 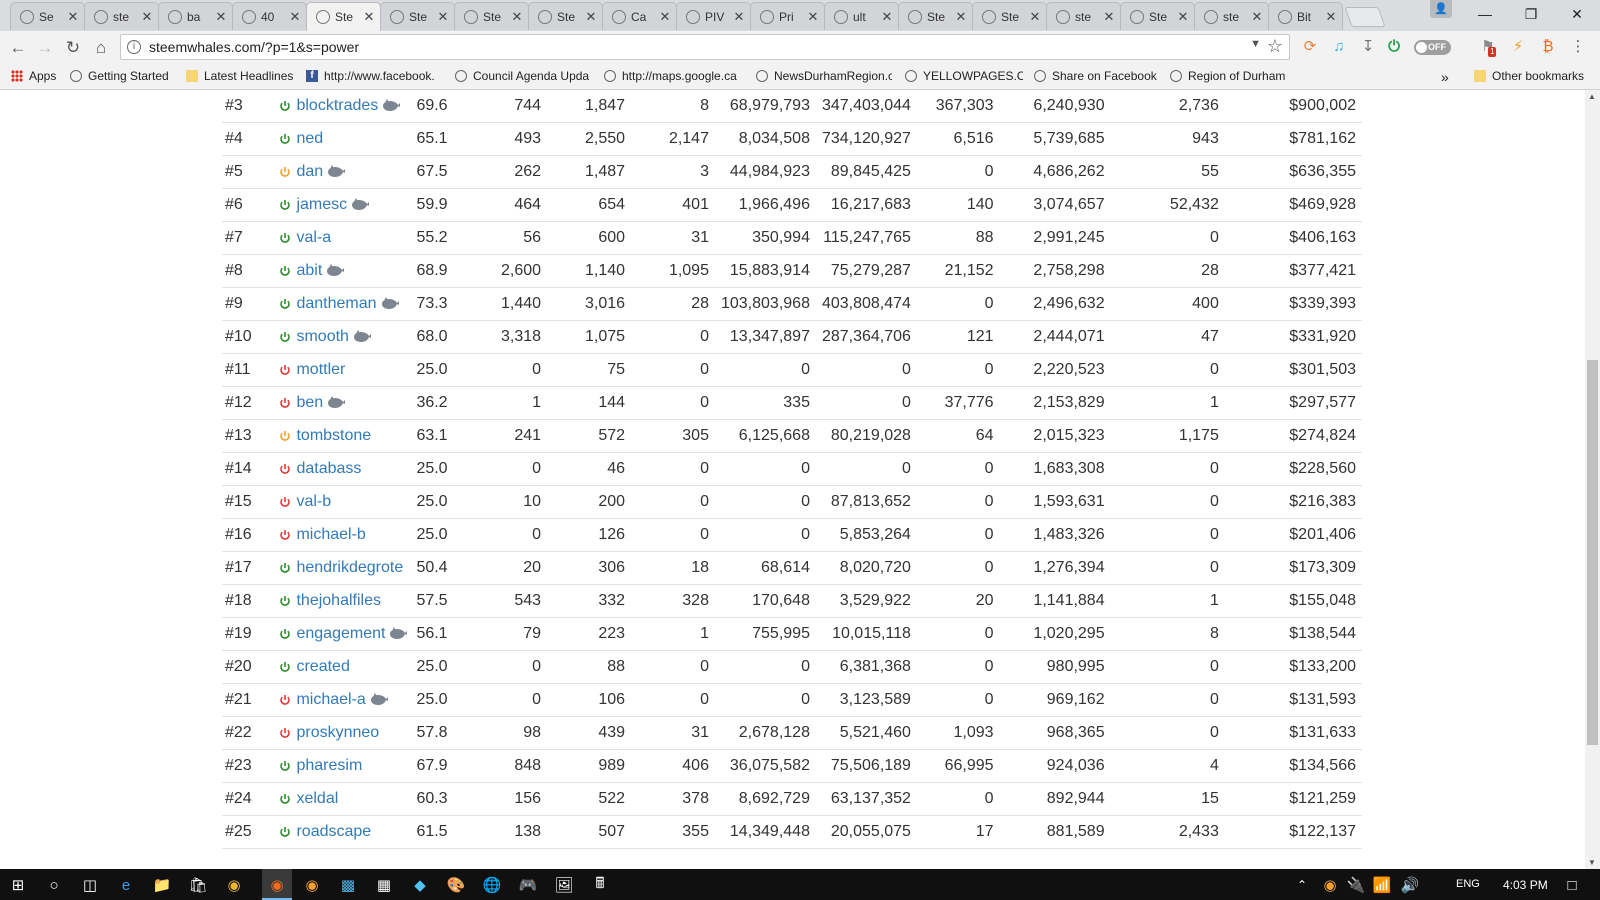 What do you see at coordinates (1445, 77) in the screenshot?
I see `bookmarks-overflow-button: »` at bounding box center [1445, 77].